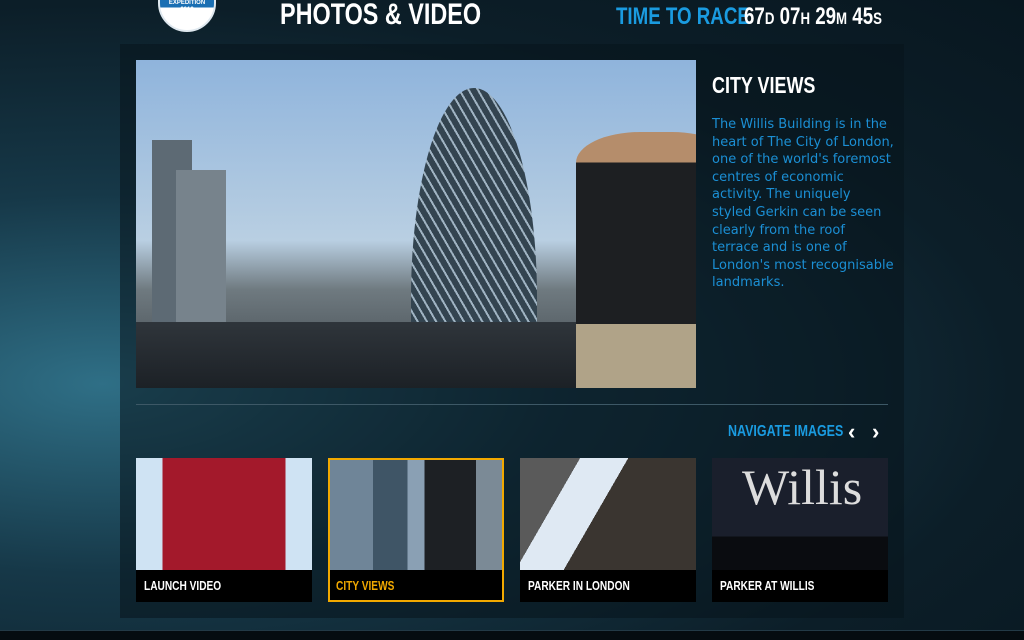 The height and width of the screenshot is (640, 1024). I want to click on thumbnail-city-views: CITY VIEWS, so click(416, 530).